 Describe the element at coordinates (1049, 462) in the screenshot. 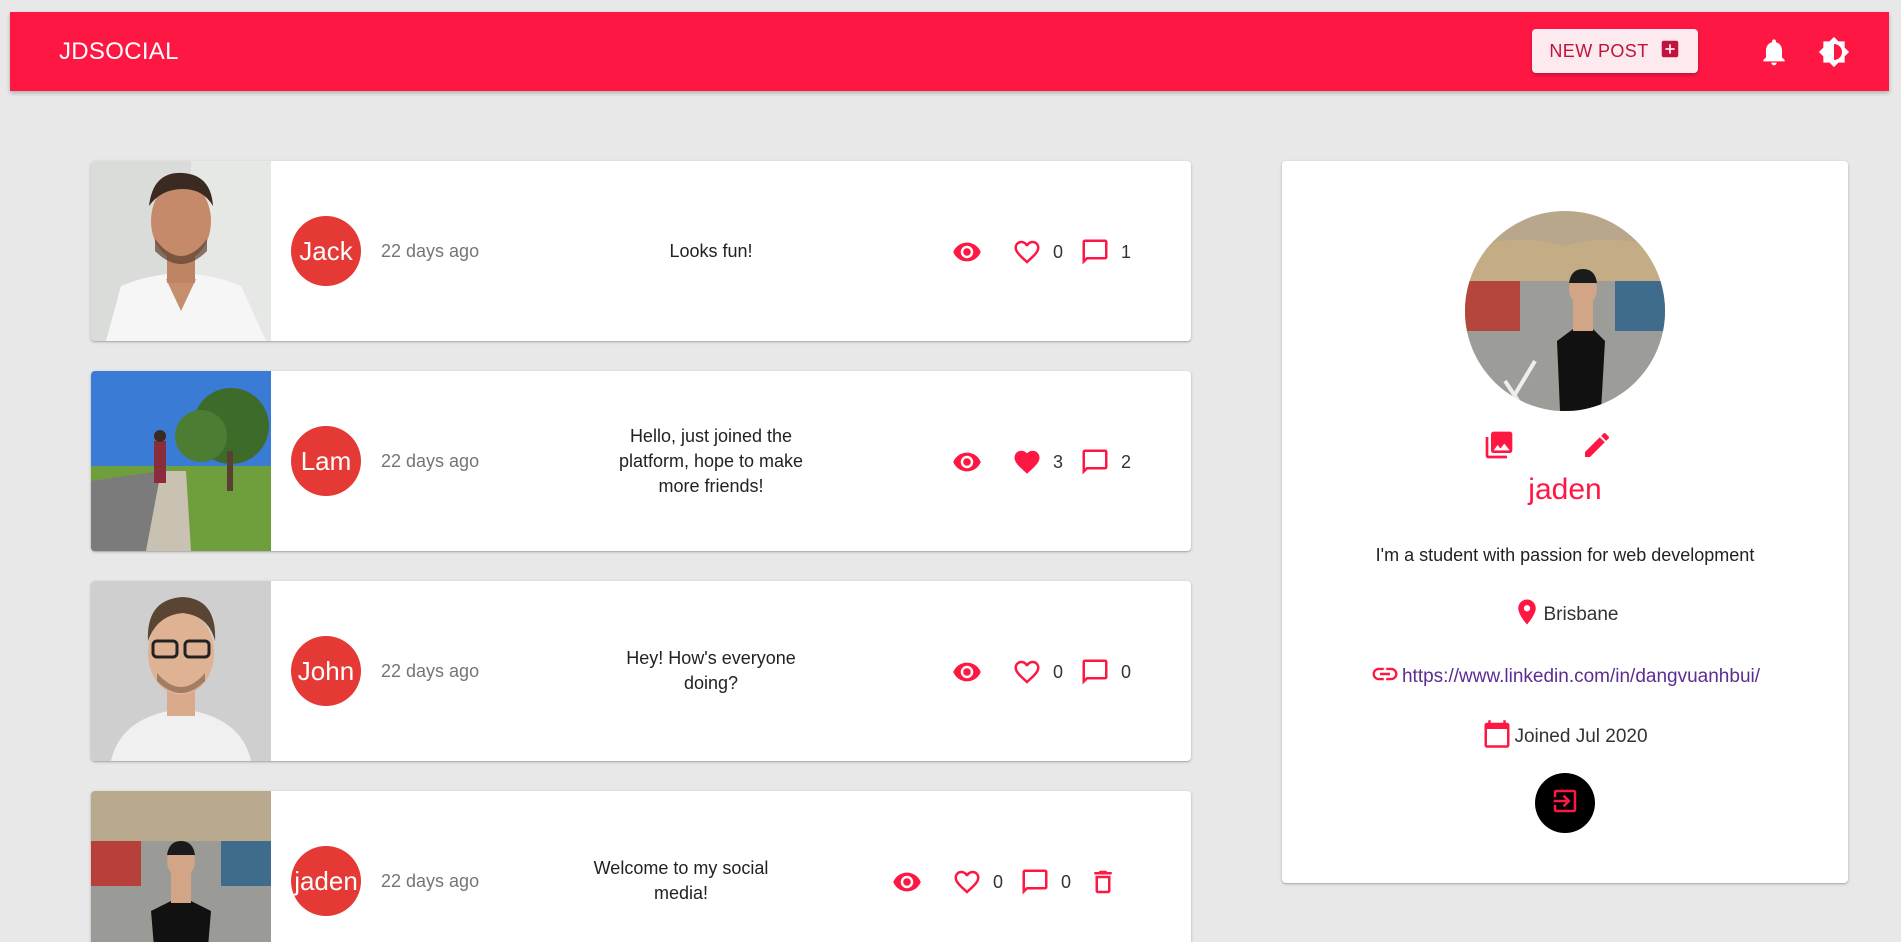

I see `post-actions: 3 2` at that location.